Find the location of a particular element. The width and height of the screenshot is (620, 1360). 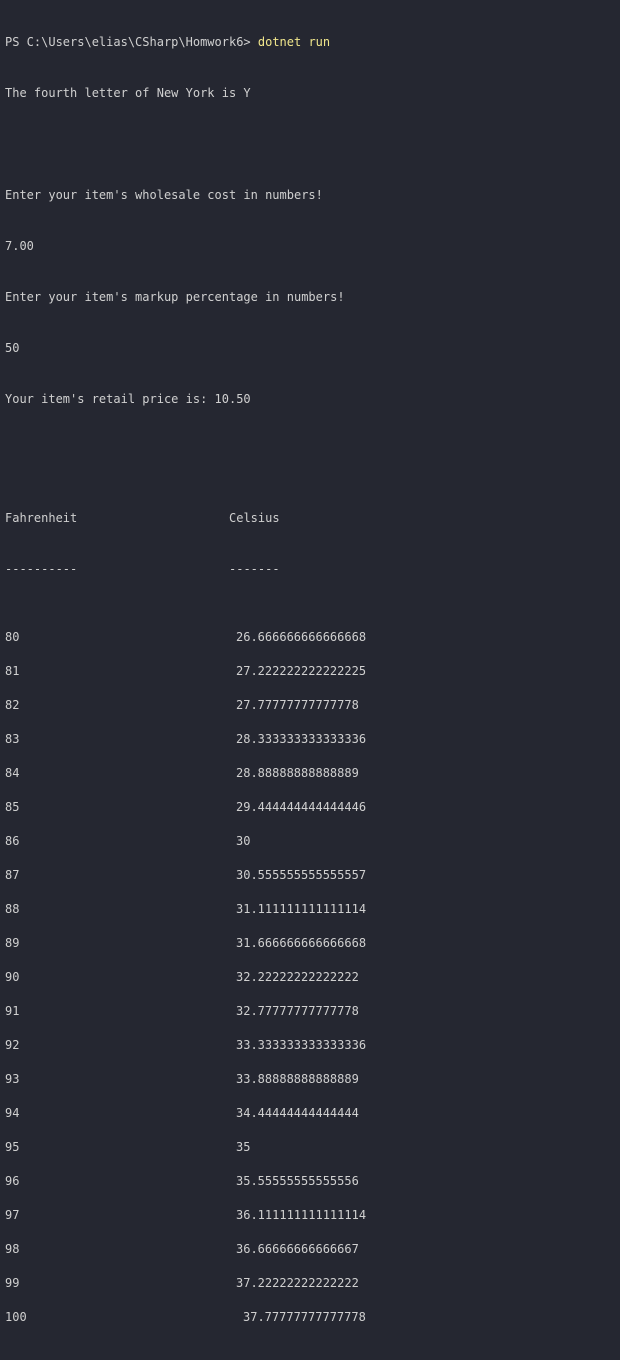

table-row: 80 26.666666666666668 is located at coordinates (310, 646).